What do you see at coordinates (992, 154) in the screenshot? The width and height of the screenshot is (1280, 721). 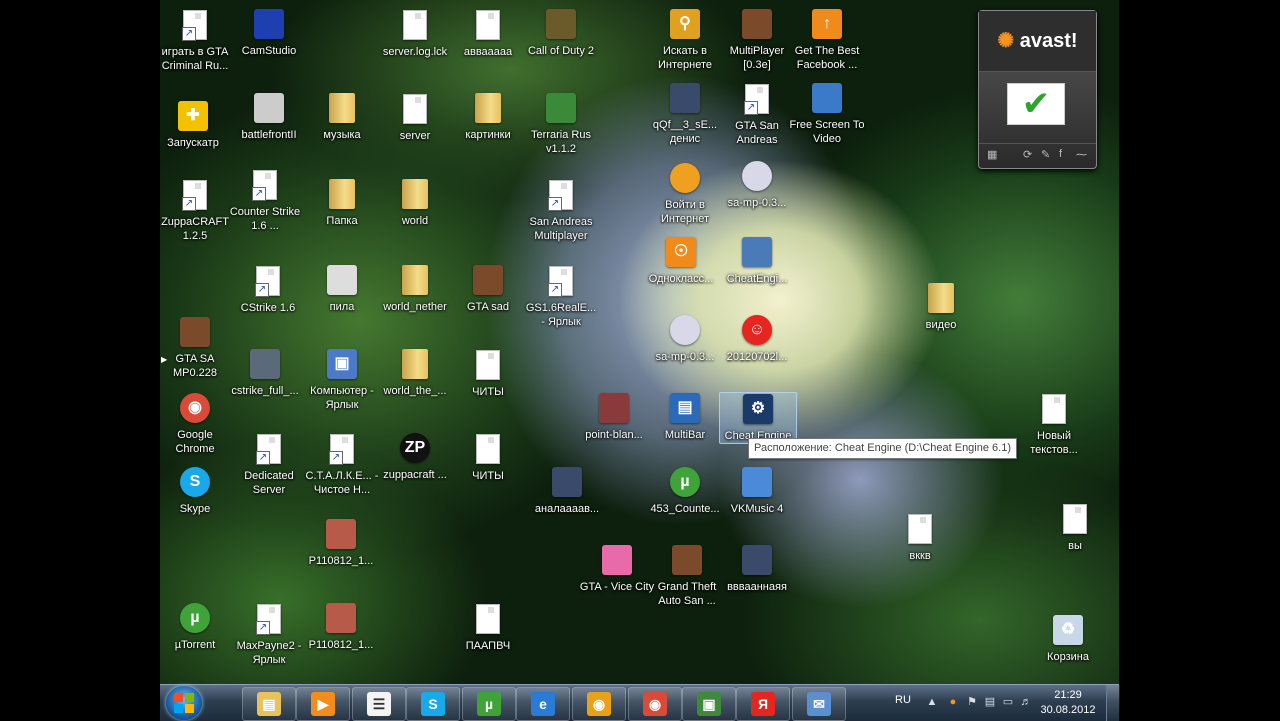 I see `settings-icon: ▦` at bounding box center [992, 154].